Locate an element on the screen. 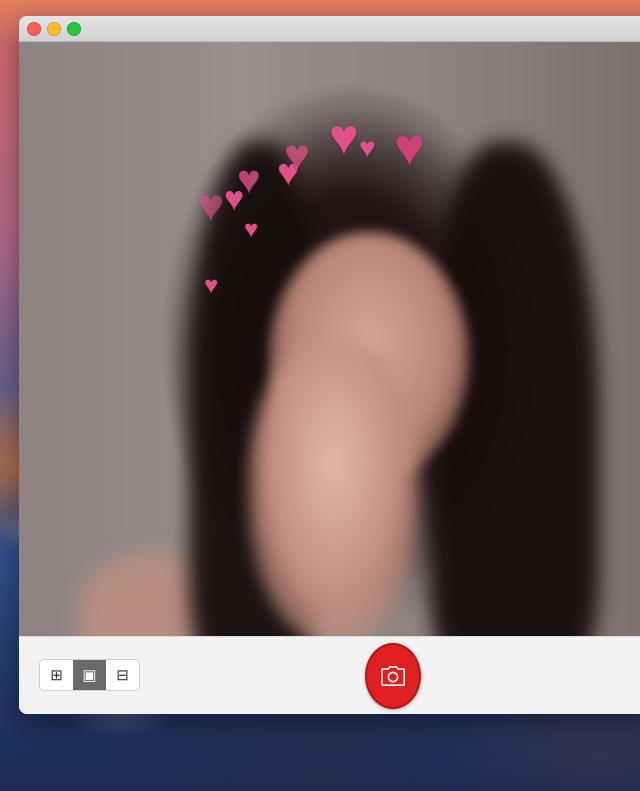 Image resolution: width=640 pixels, height=791 pixels. film-strip-icon: ⊟ is located at coordinates (122, 675).